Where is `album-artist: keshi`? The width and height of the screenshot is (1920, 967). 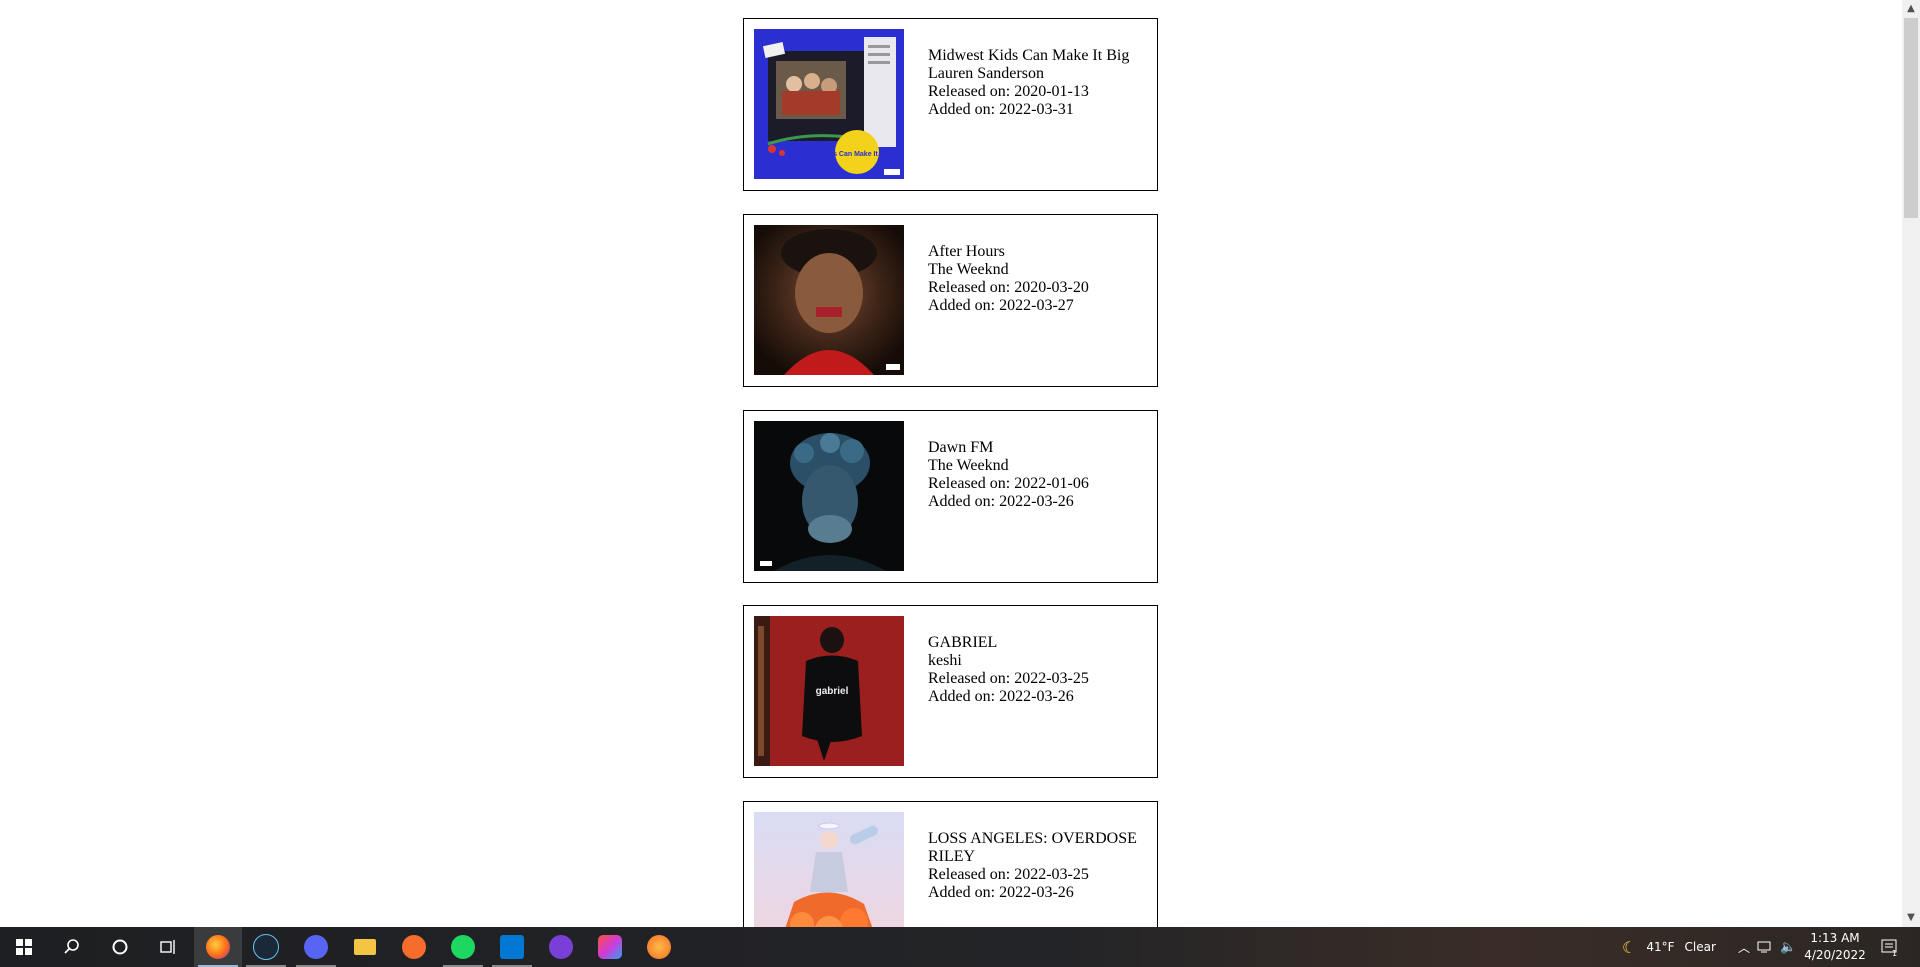
album-artist: keshi is located at coordinates (945, 660).